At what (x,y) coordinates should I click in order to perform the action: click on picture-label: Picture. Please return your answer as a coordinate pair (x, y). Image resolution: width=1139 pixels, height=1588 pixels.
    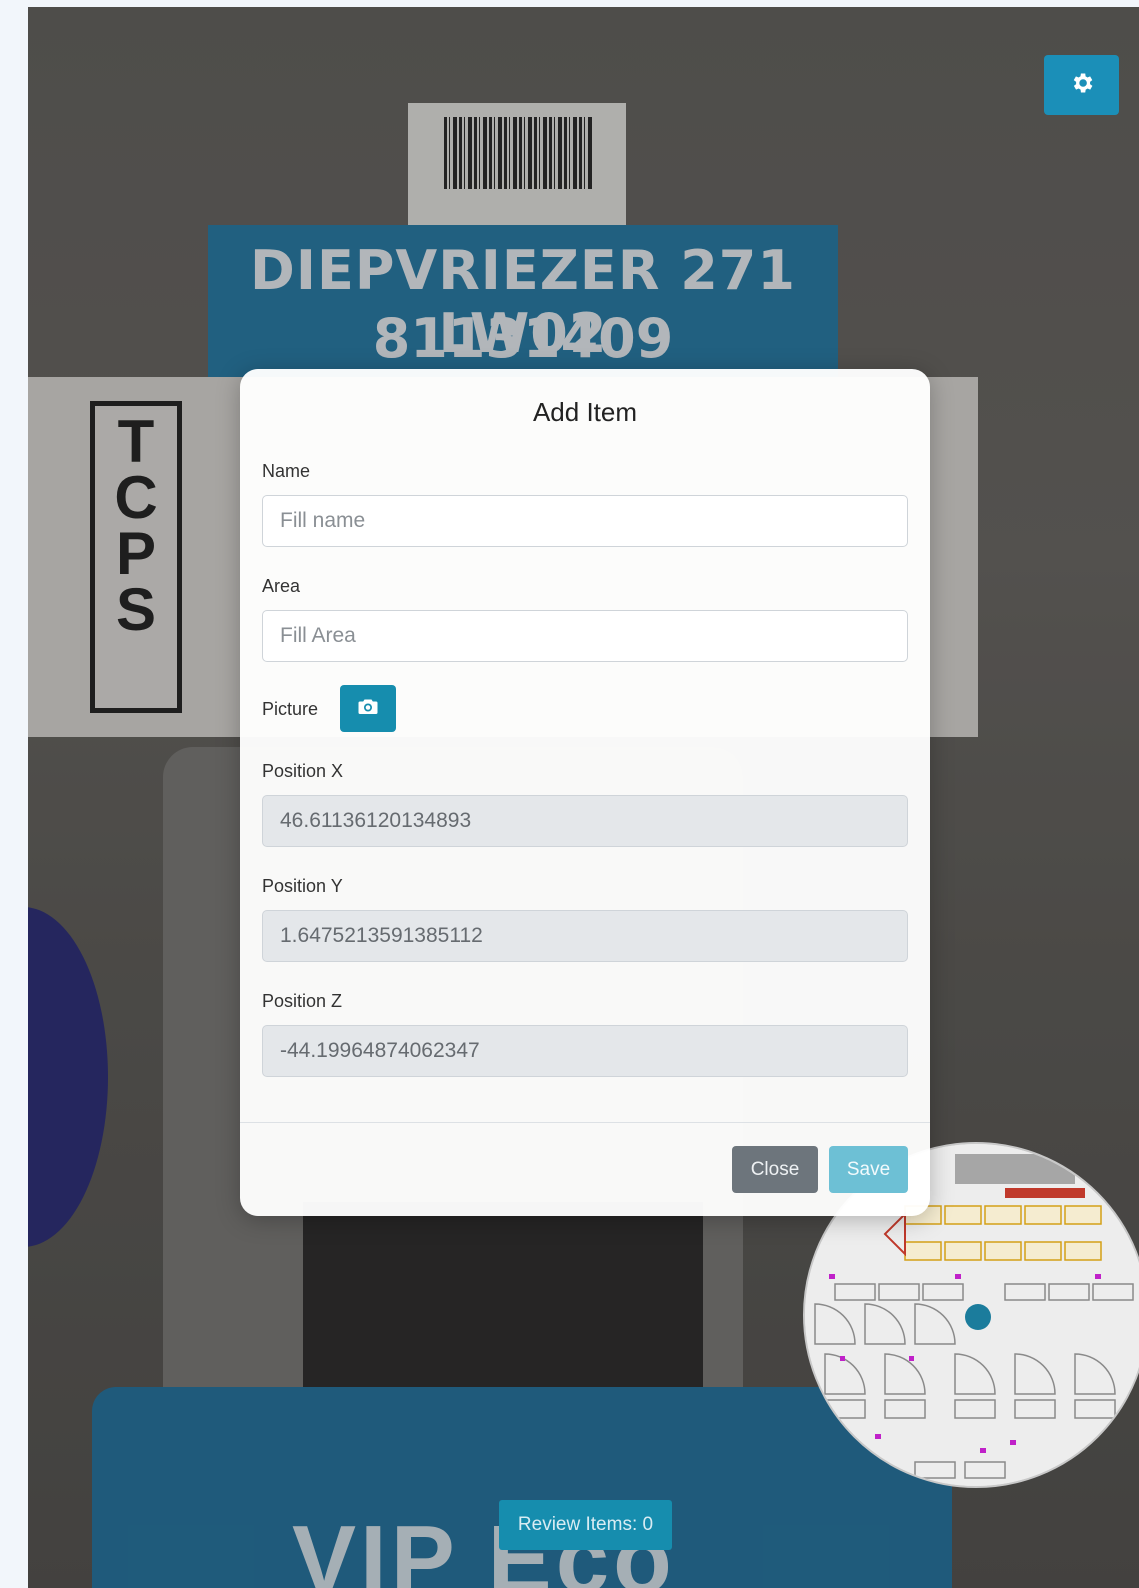
    Looking at the image, I should click on (290, 709).